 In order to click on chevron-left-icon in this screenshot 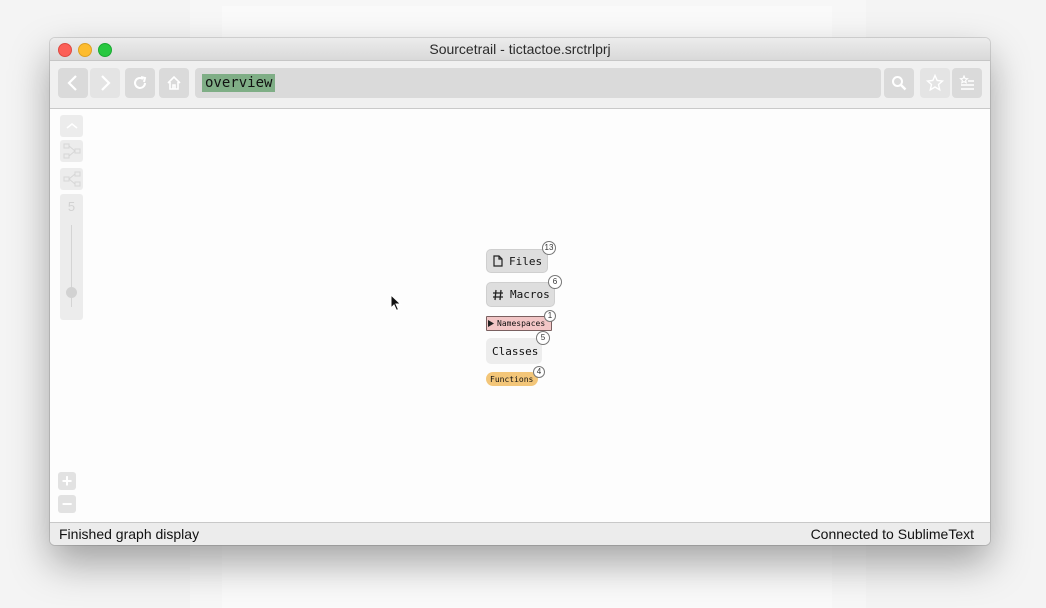, I will do `click(72, 83)`.